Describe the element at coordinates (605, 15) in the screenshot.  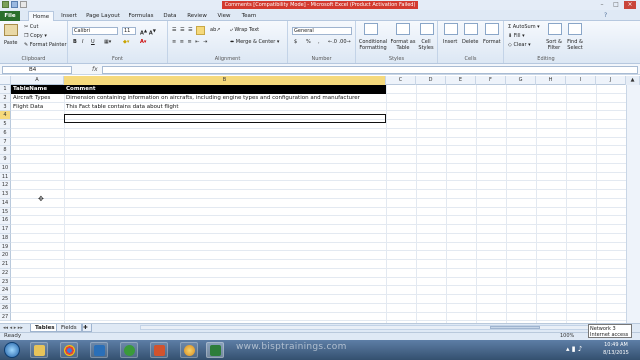
I see `help-icon: ?` at that location.